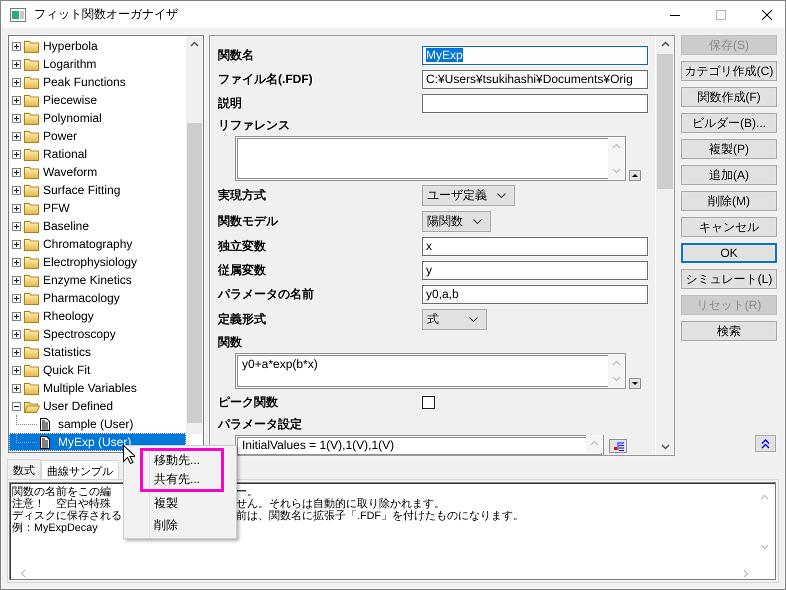 The width and height of the screenshot is (786, 590). I want to click on tree-item: Waveform, so click(97, 172).